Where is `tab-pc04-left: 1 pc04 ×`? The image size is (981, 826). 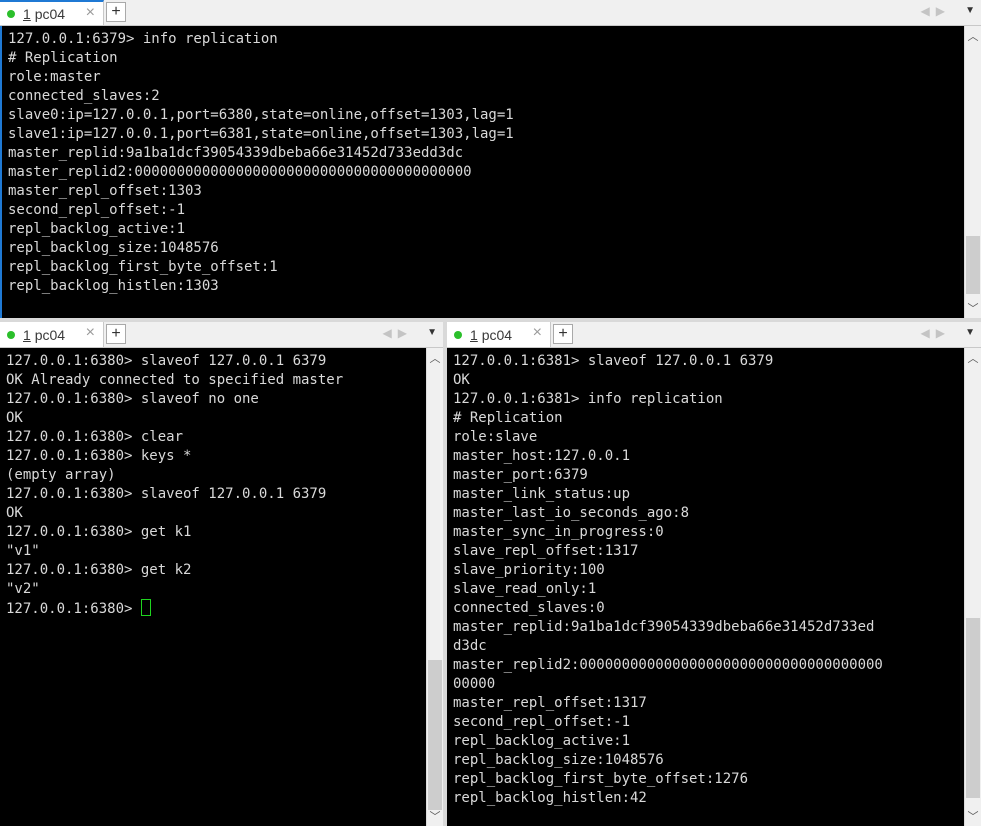 tab-pc04-left: 1 pc04 × is located at coordinates (52, 334).